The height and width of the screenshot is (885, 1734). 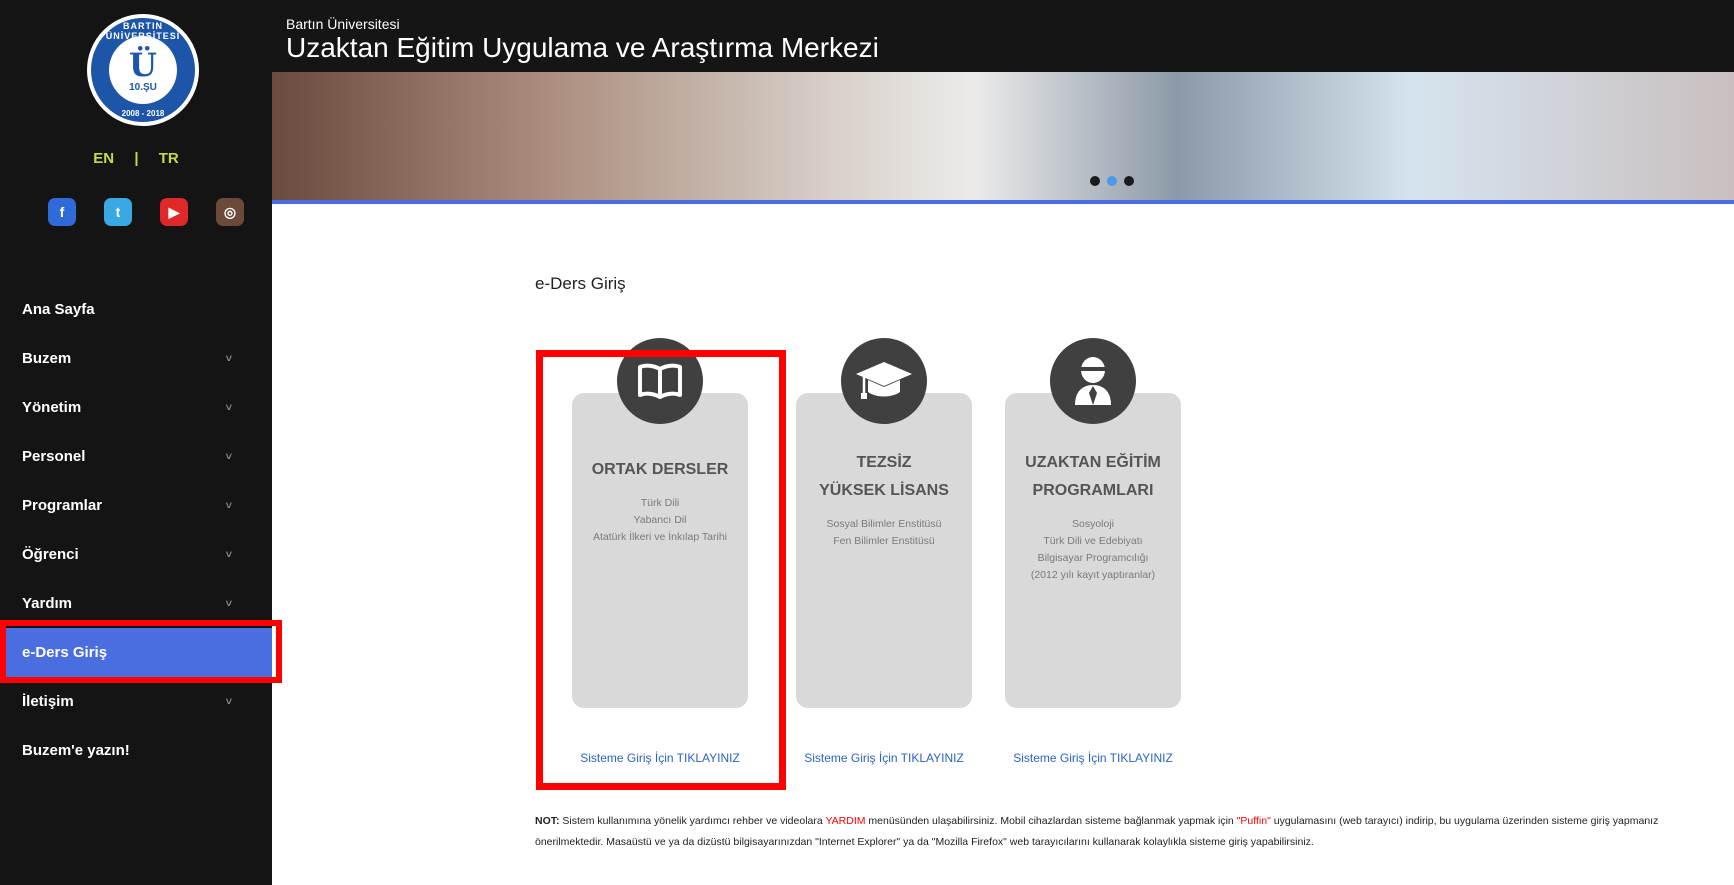 What do you see at coordinates (143, 113) in the screenshot?
I see `logo-year-text: 2008 - 2018` at bounding box center [143, 113].